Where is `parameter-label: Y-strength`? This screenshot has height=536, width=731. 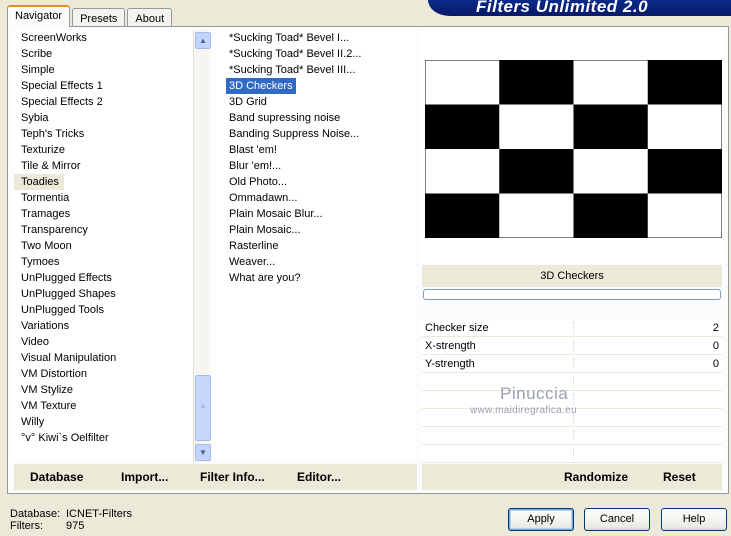
parameter-label: Y-strength is located at coordinates (450, 364).